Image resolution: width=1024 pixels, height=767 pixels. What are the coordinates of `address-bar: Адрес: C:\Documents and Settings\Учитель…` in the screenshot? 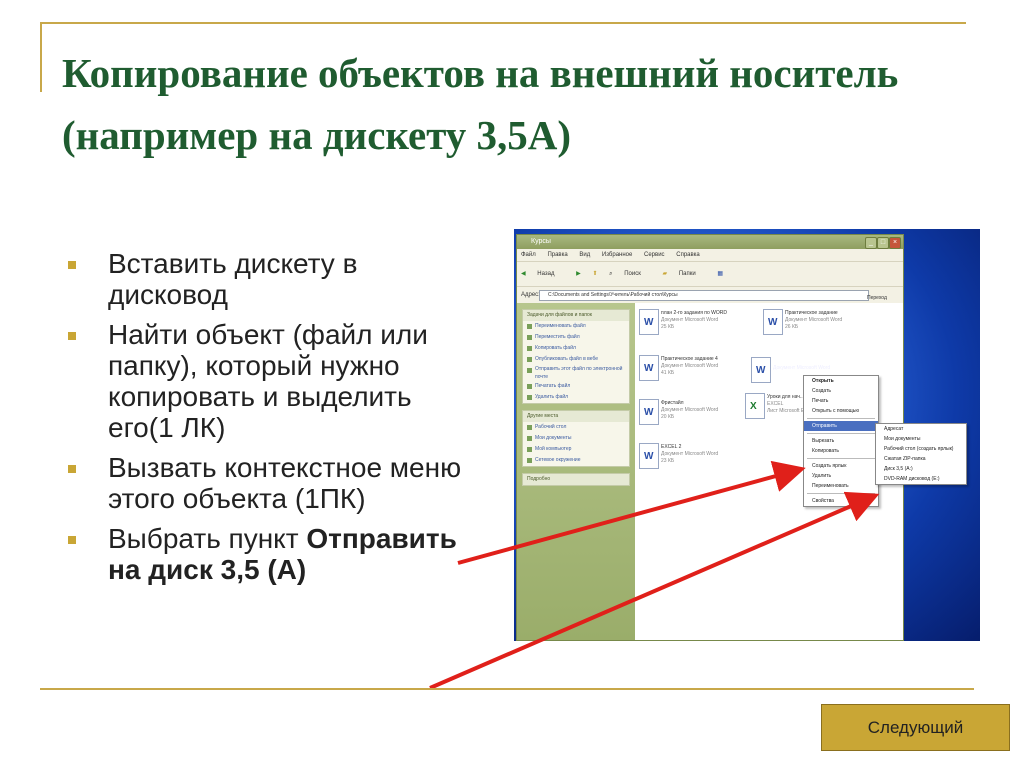 It's located at (710, 295).